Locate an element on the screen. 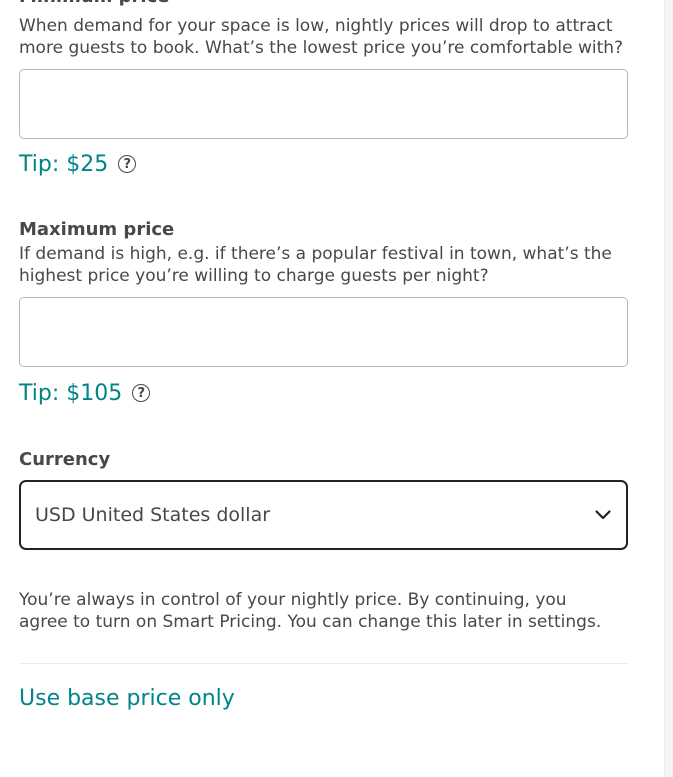 The height and width of the screenshot is (777, 673). divider is located at coordinates (323, 663).